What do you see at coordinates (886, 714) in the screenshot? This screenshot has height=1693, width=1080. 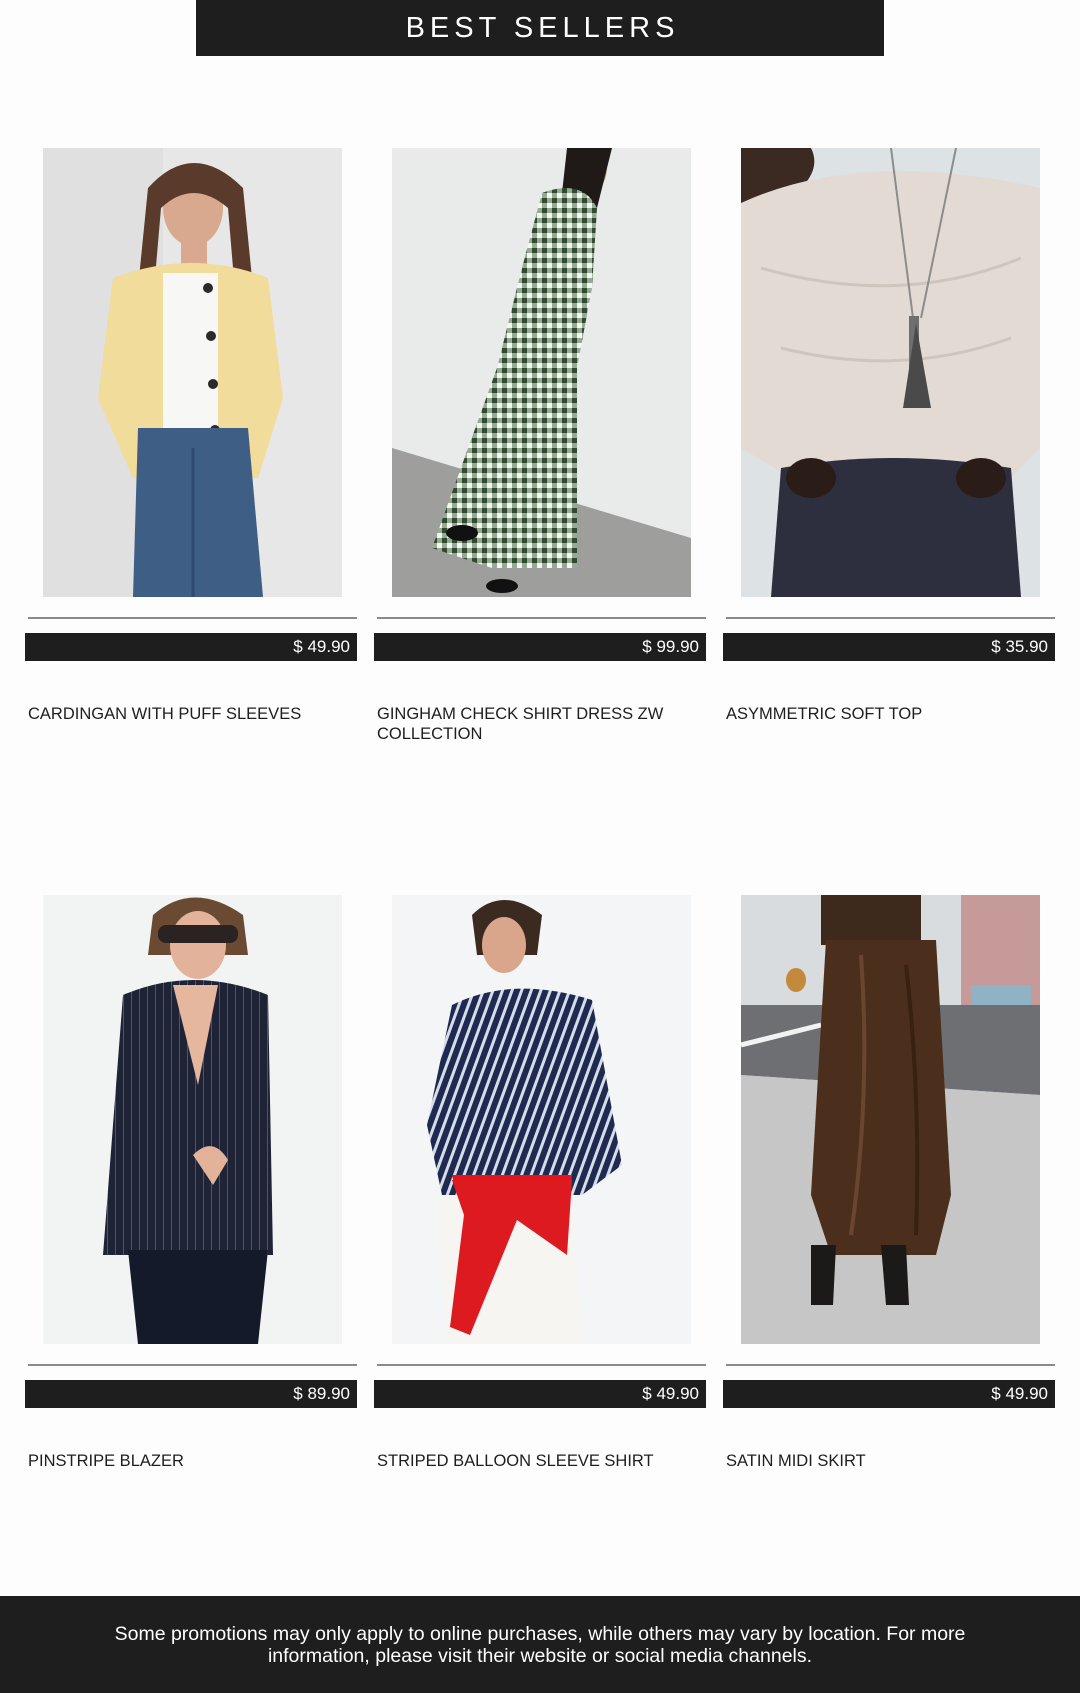 I see `product-name: ASYMMETRIC SOFT TOP` at bounding box center [886, 714].